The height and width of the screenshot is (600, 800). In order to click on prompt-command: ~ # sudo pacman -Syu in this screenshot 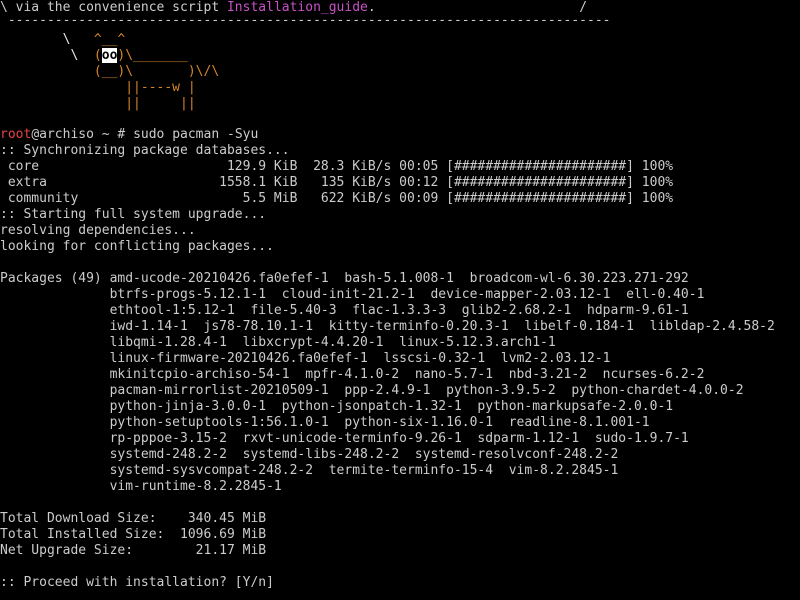, I will do `click(176, 134)`.